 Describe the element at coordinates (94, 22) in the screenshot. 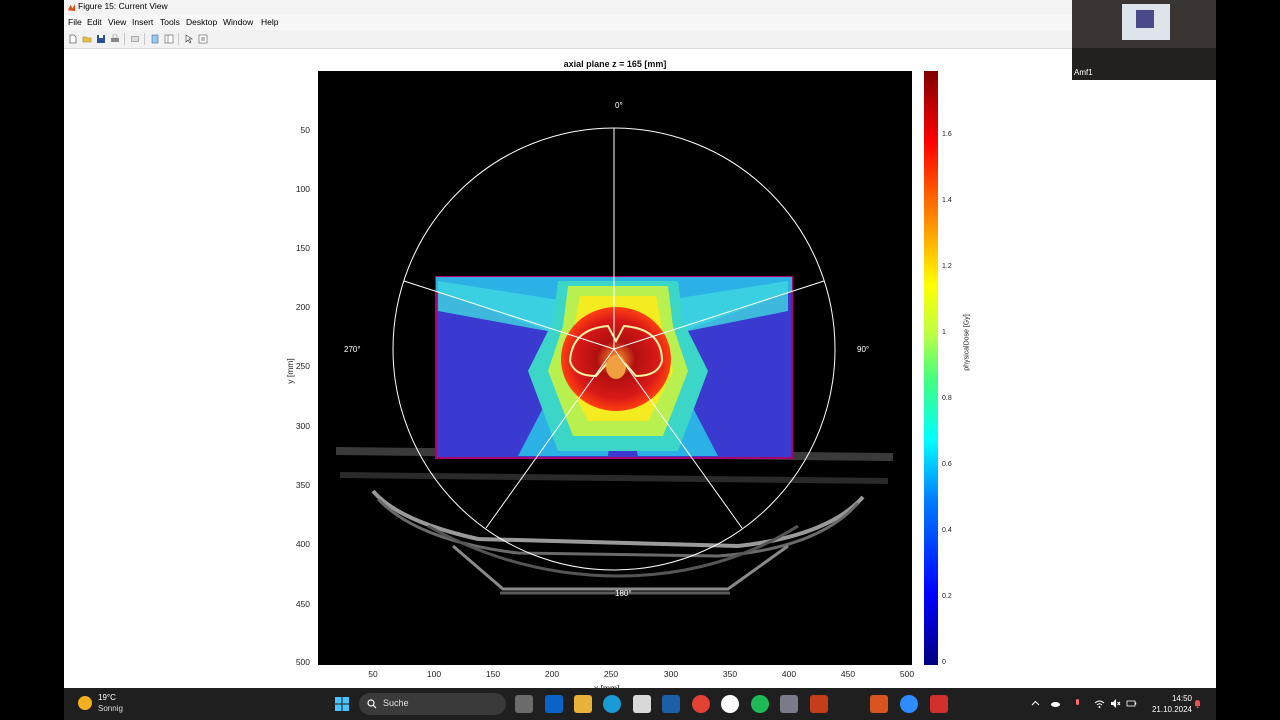

I see `menu-edit: Edit` at that location.